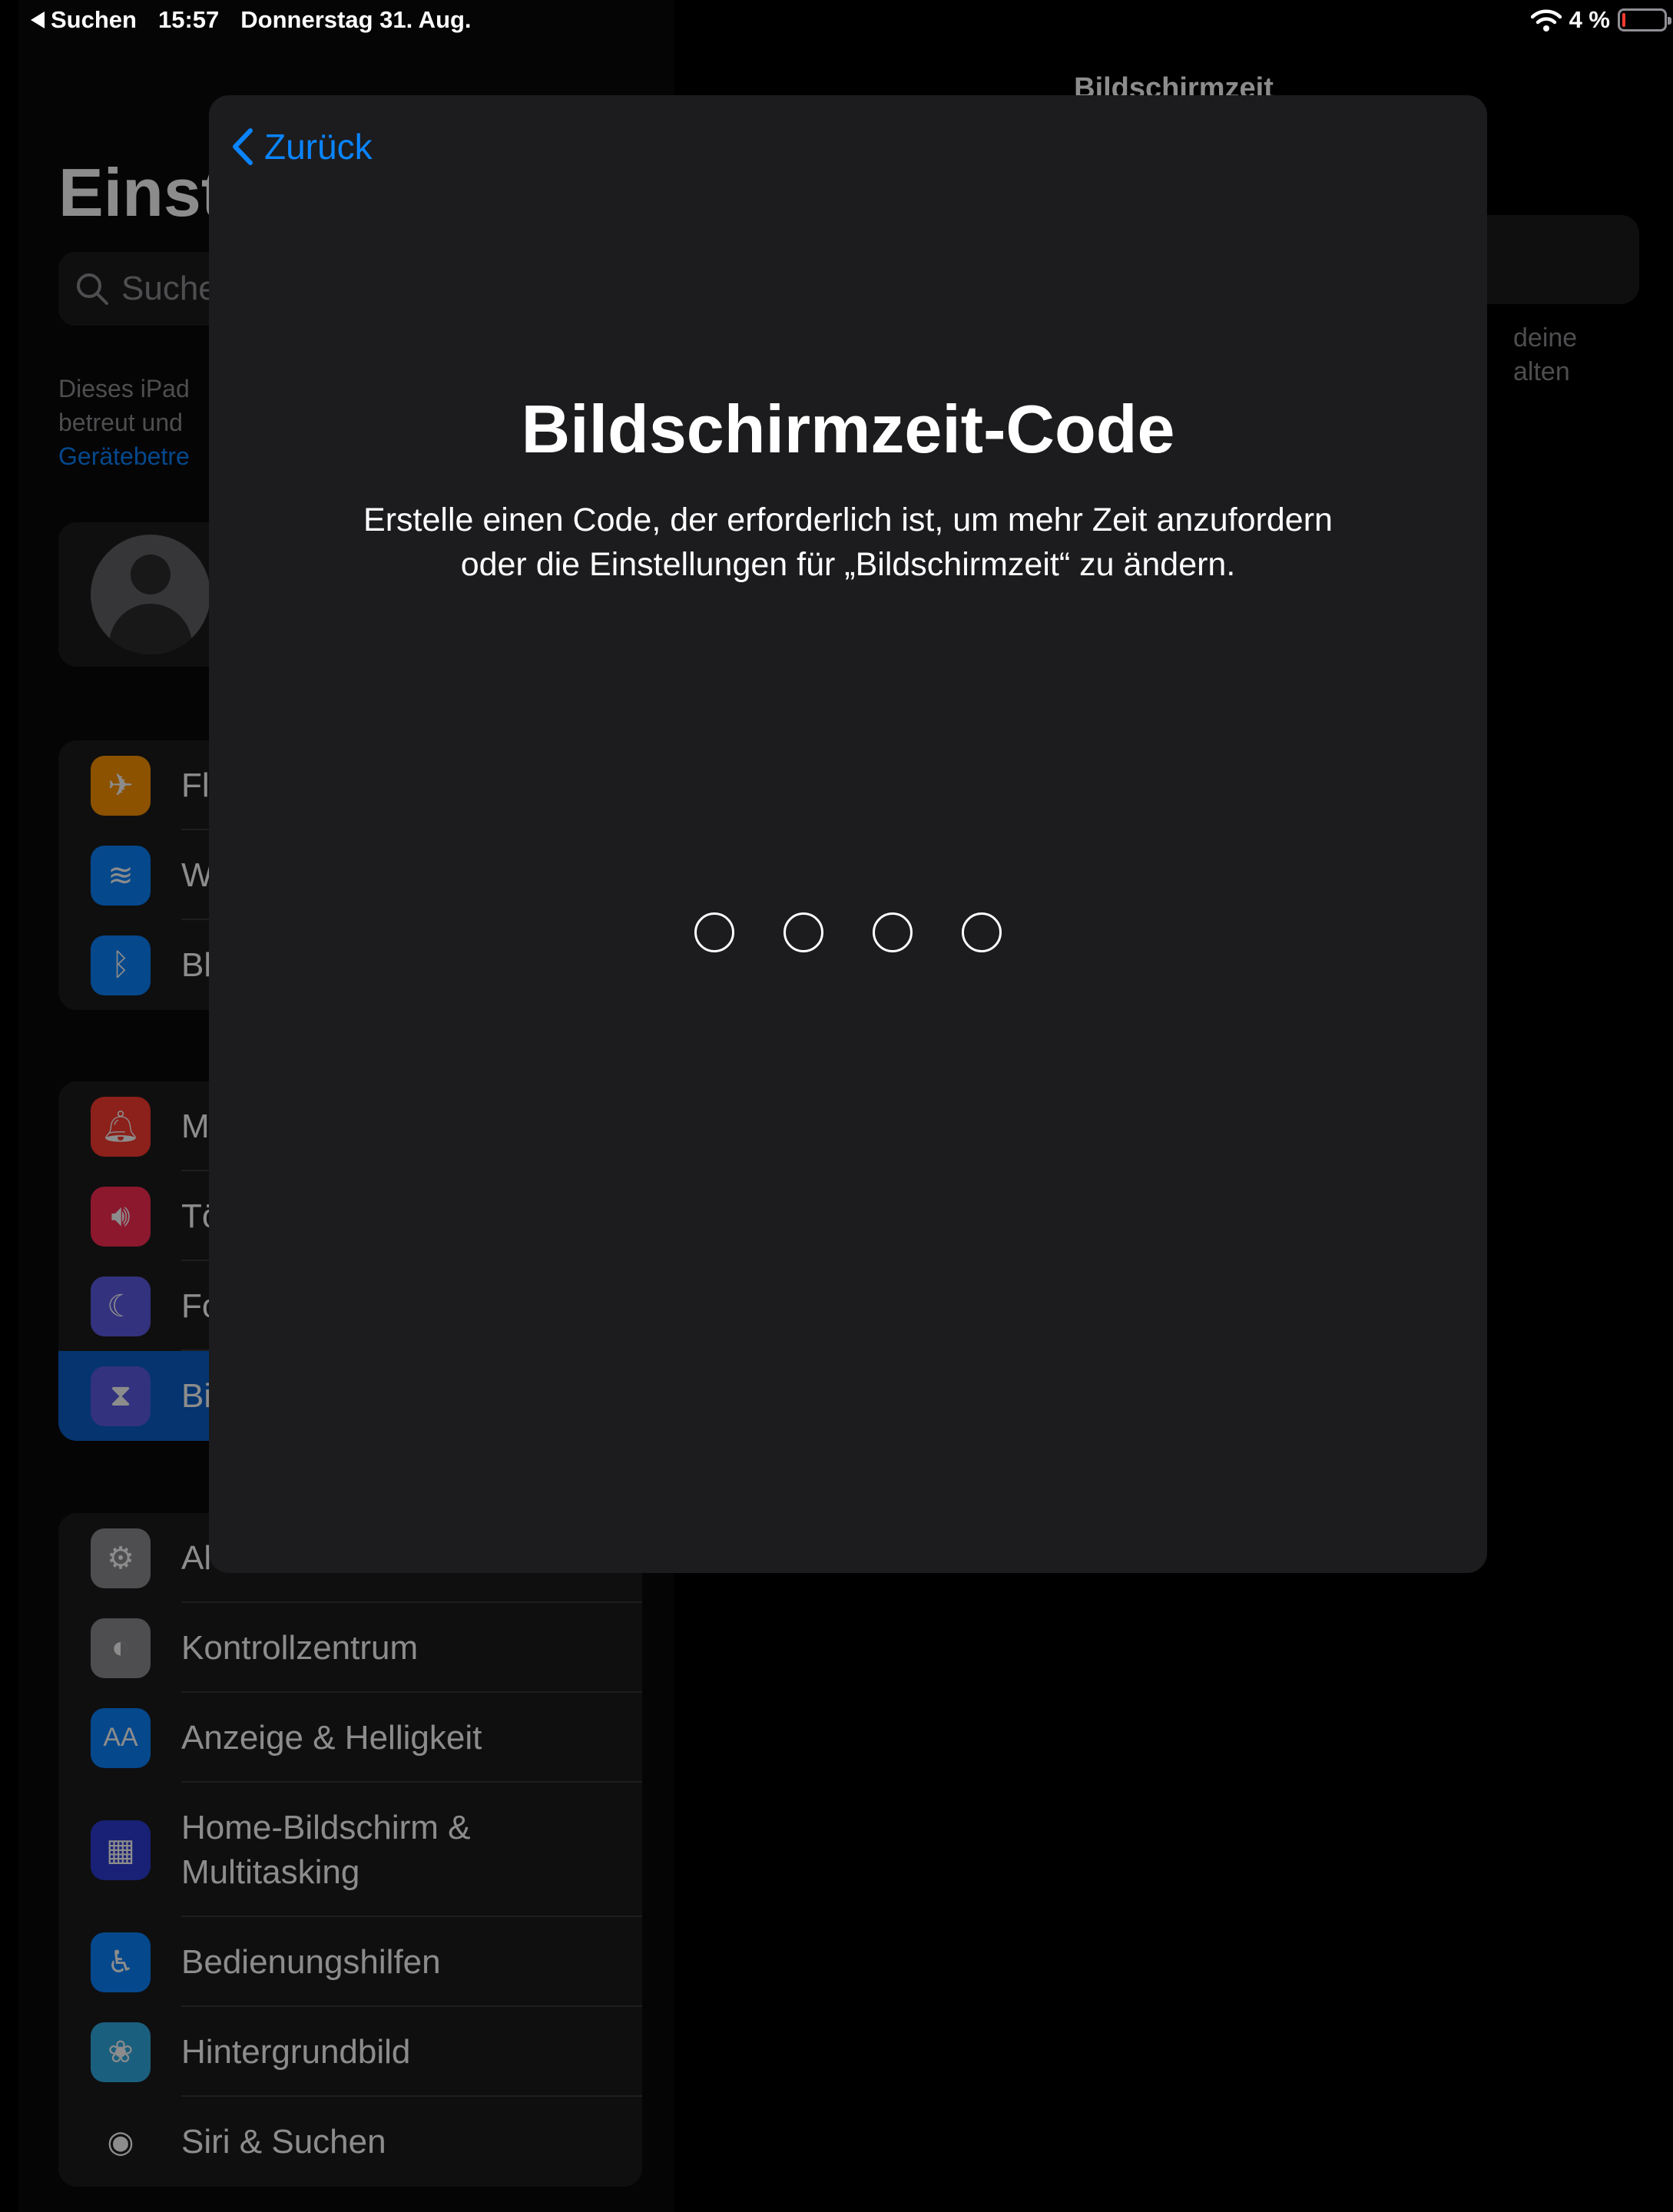 This screenshot has height=2212, width=1673. Describe the element at coordinates (195, 1126) in the screenshot. I see `sidebar-item-label: M` at that location.